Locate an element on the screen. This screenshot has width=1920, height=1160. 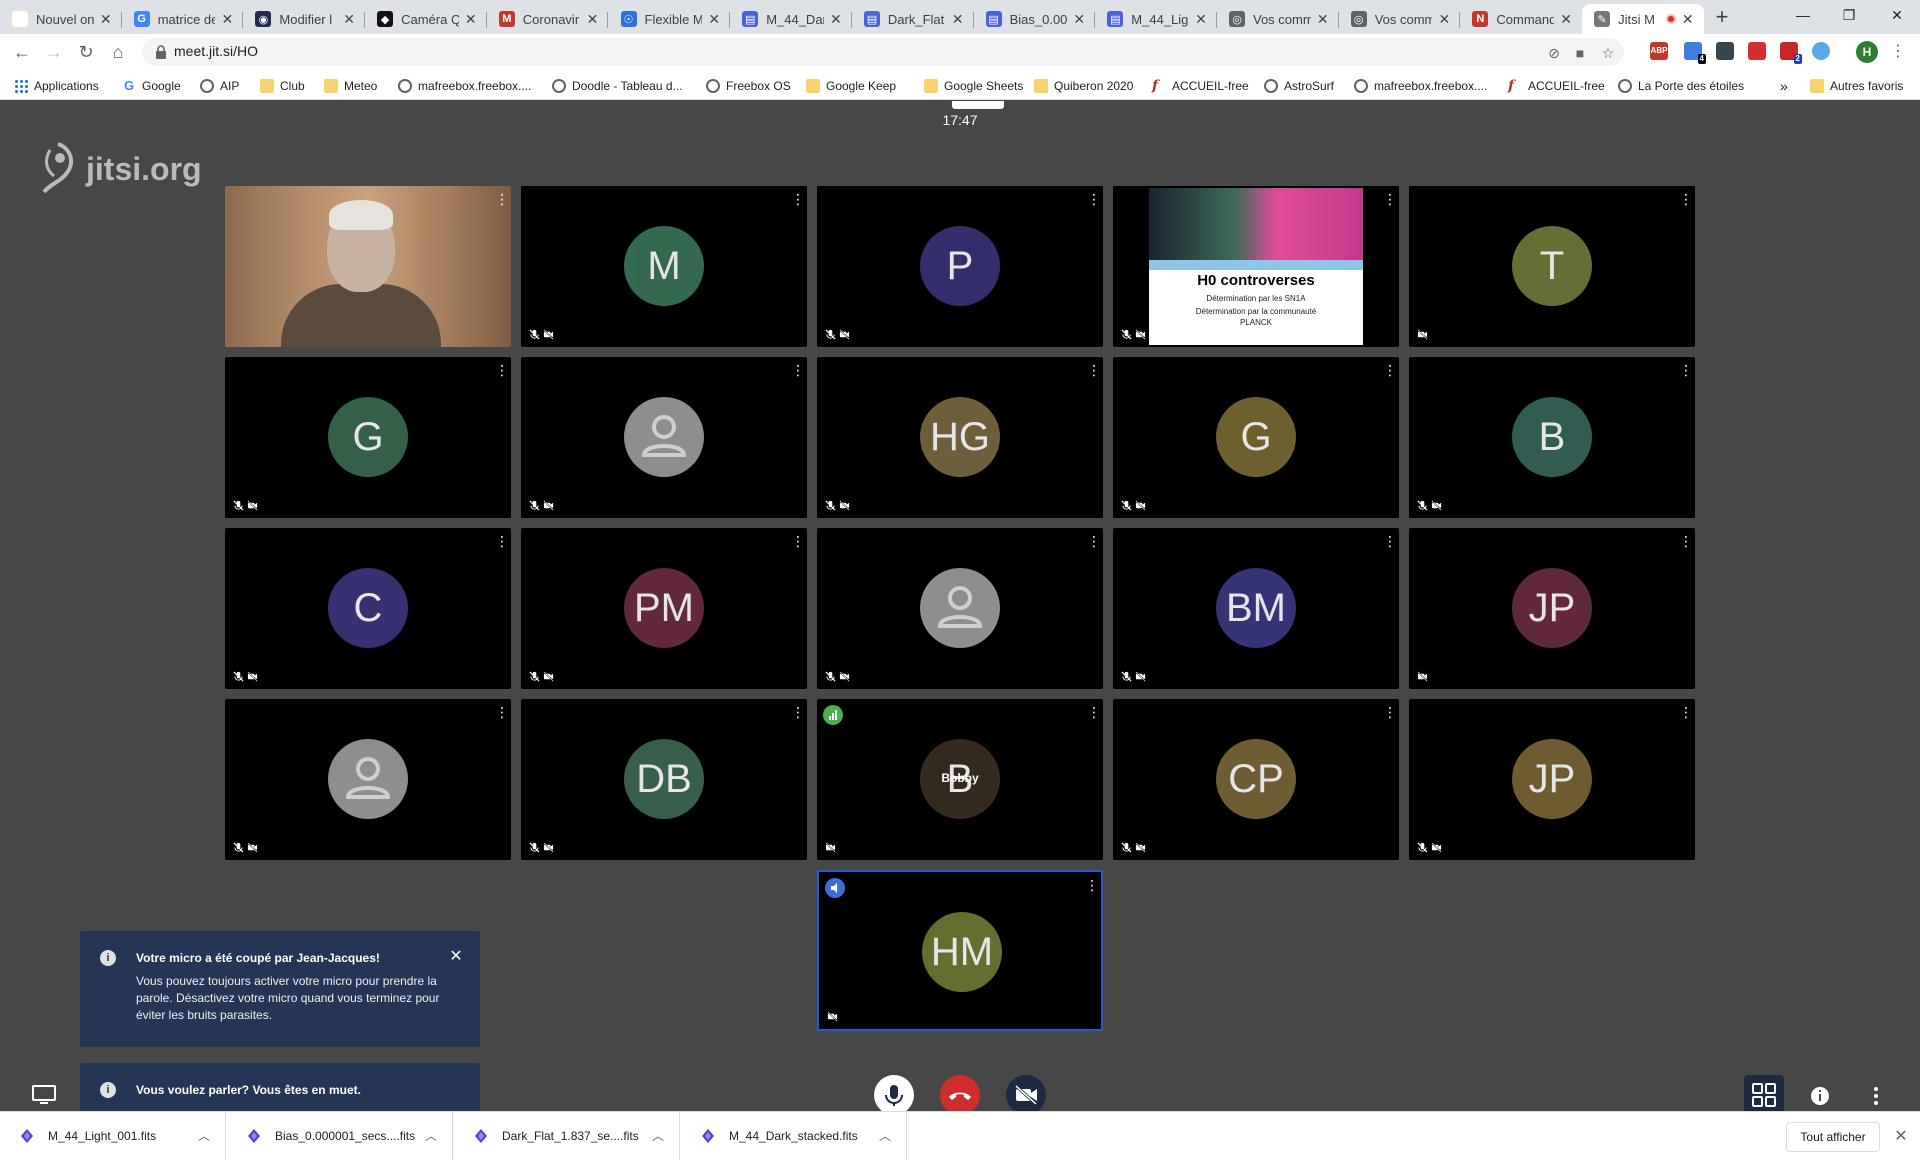
other-bookmarks-folder: Autres favoris is located at coordinates (1856, 86).